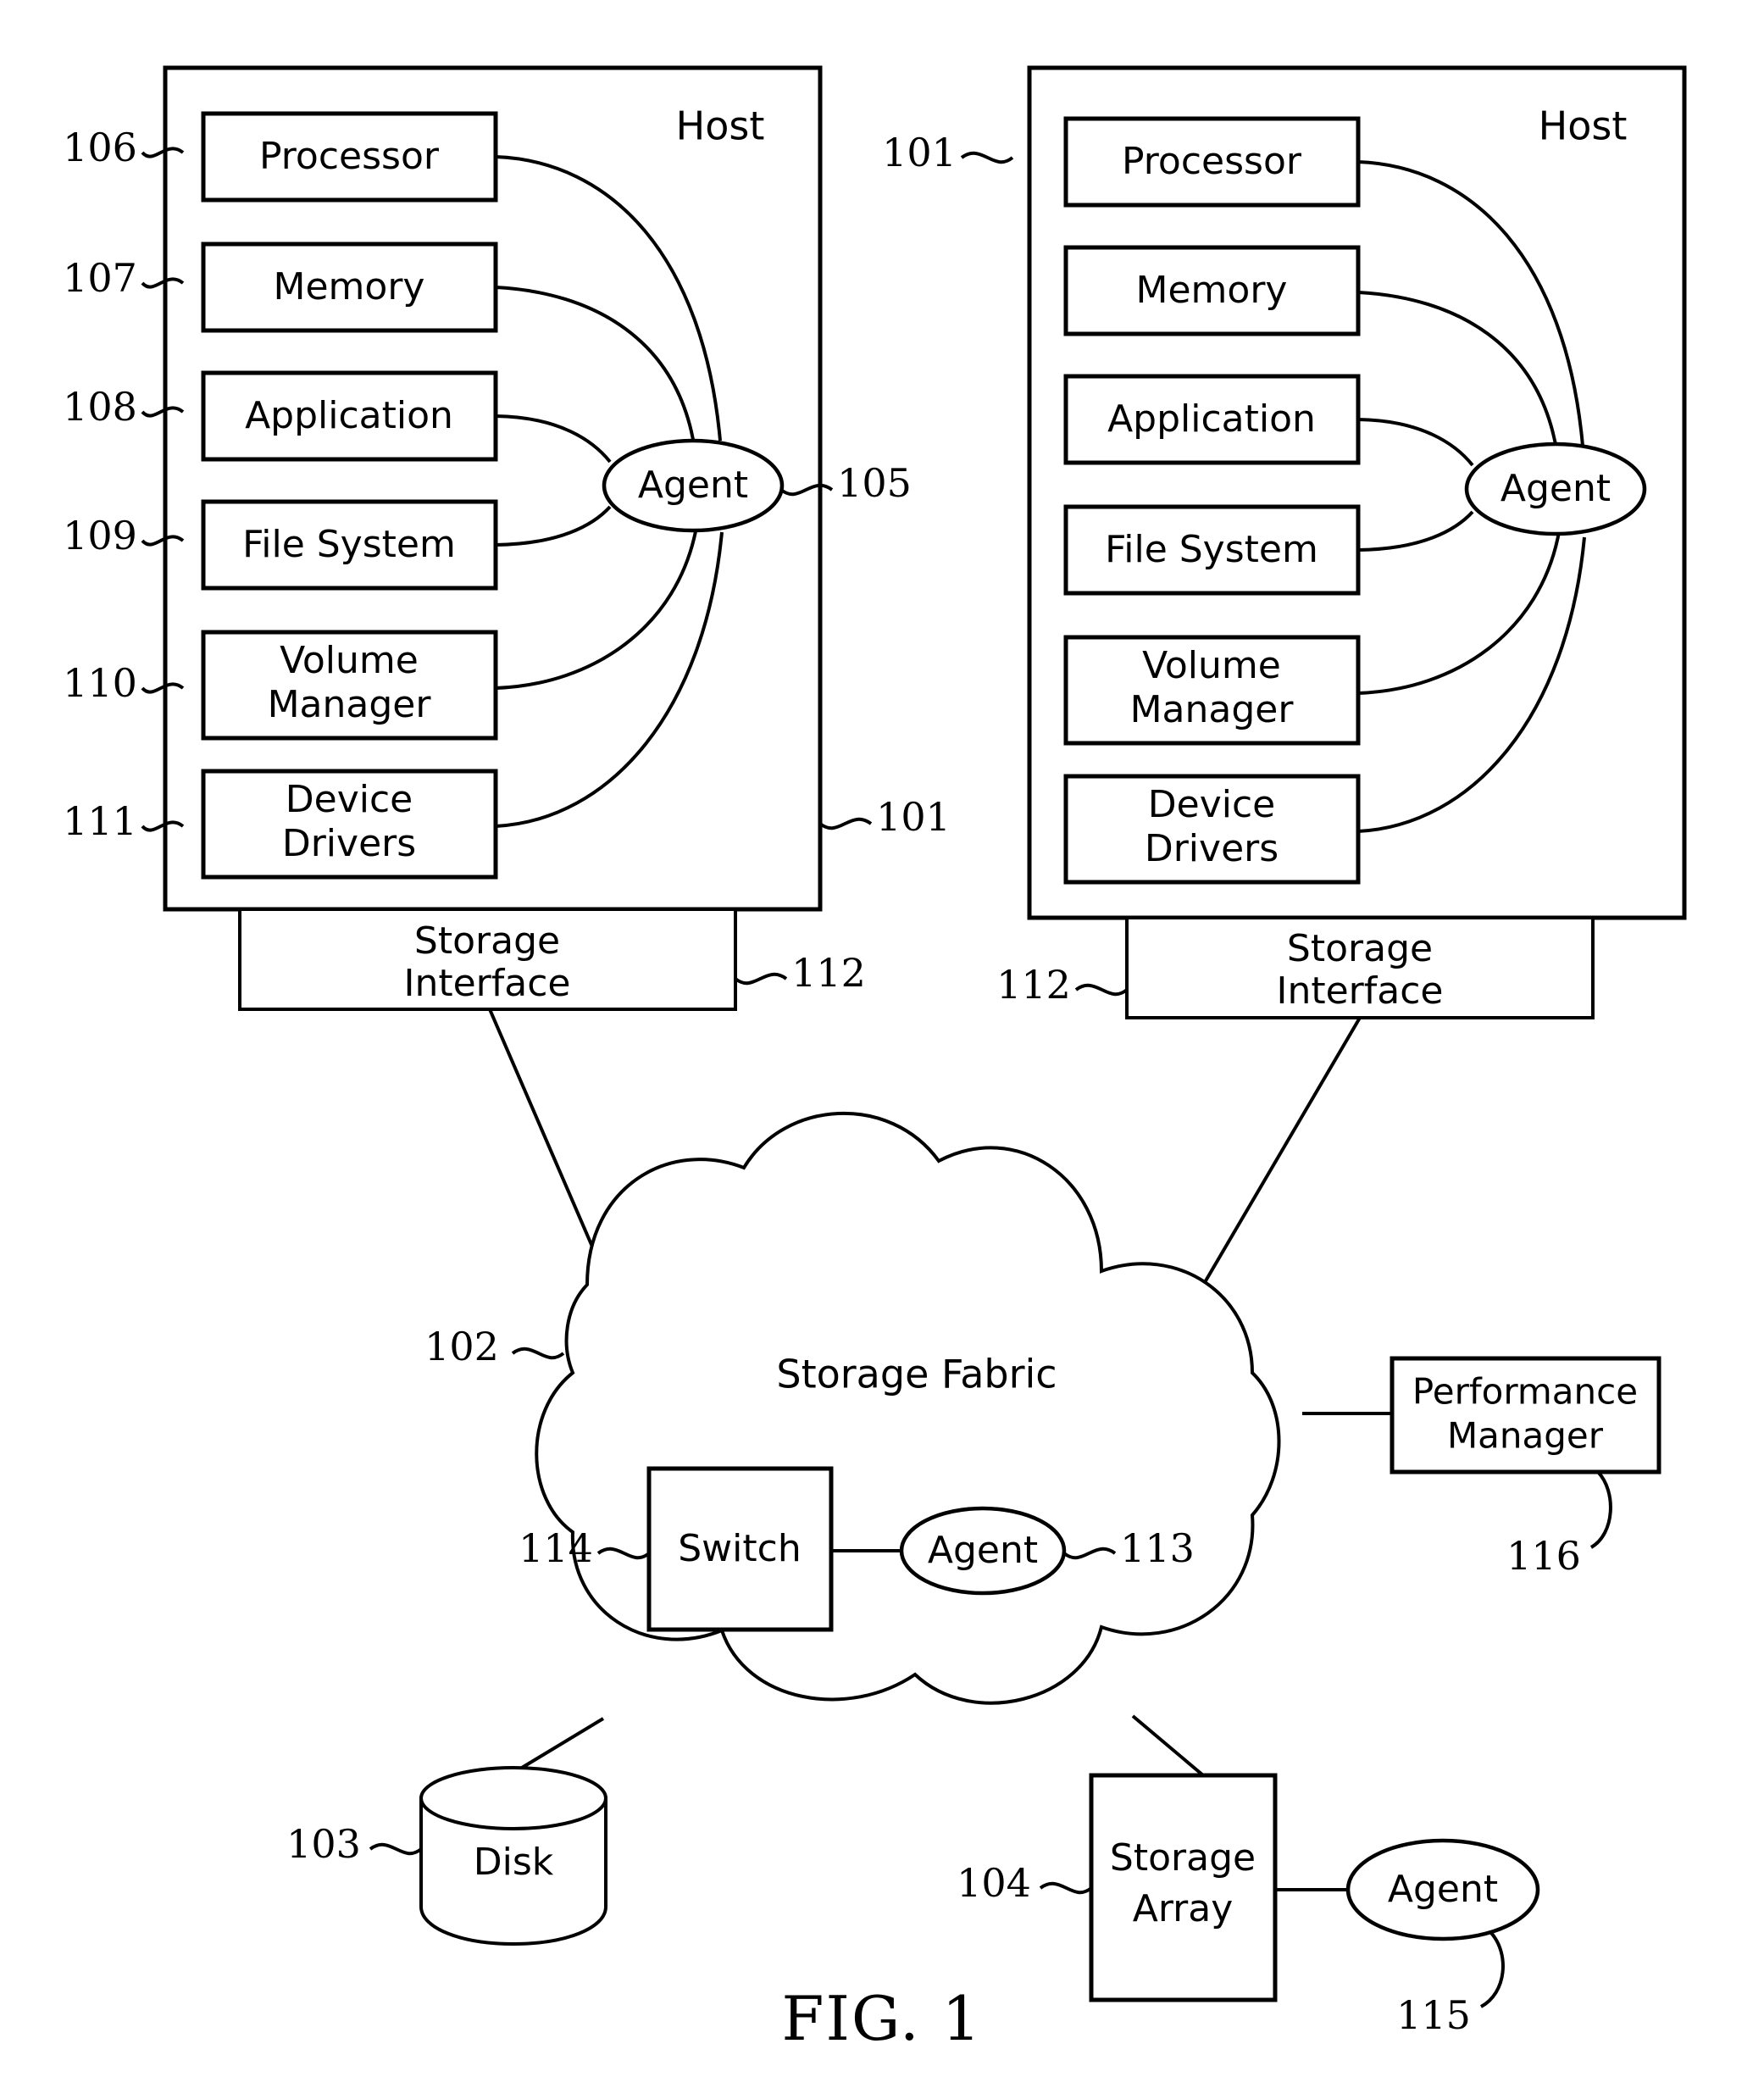 The height and width of the screenshot is (2077, 1764). I want to click on ref-107: 107, so click(100, 278).